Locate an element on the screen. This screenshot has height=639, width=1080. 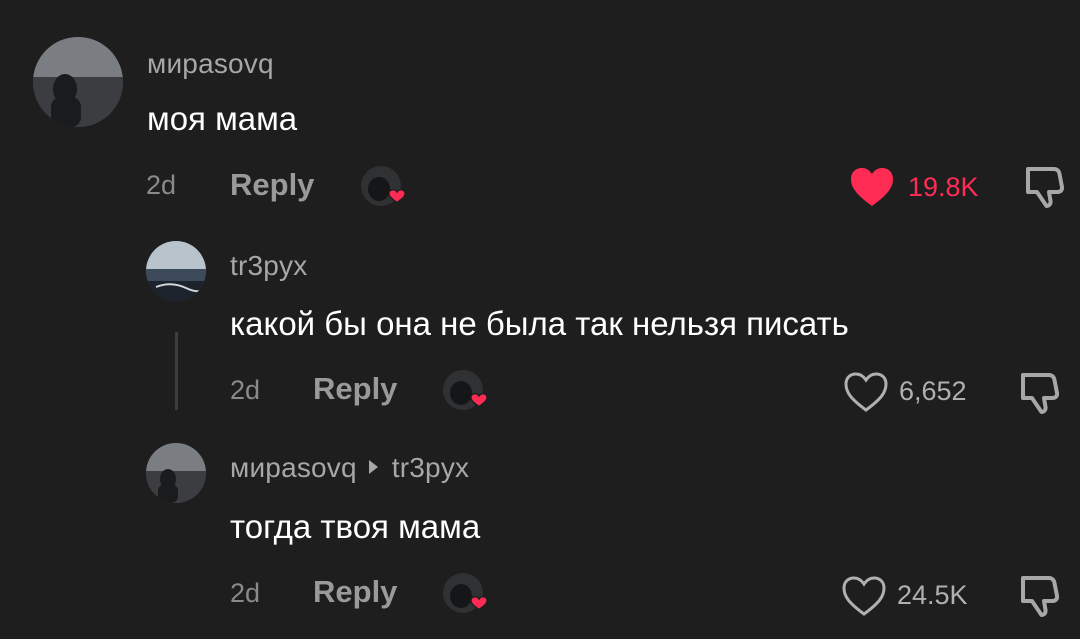
thread-line is located at coordinates (176, 371).